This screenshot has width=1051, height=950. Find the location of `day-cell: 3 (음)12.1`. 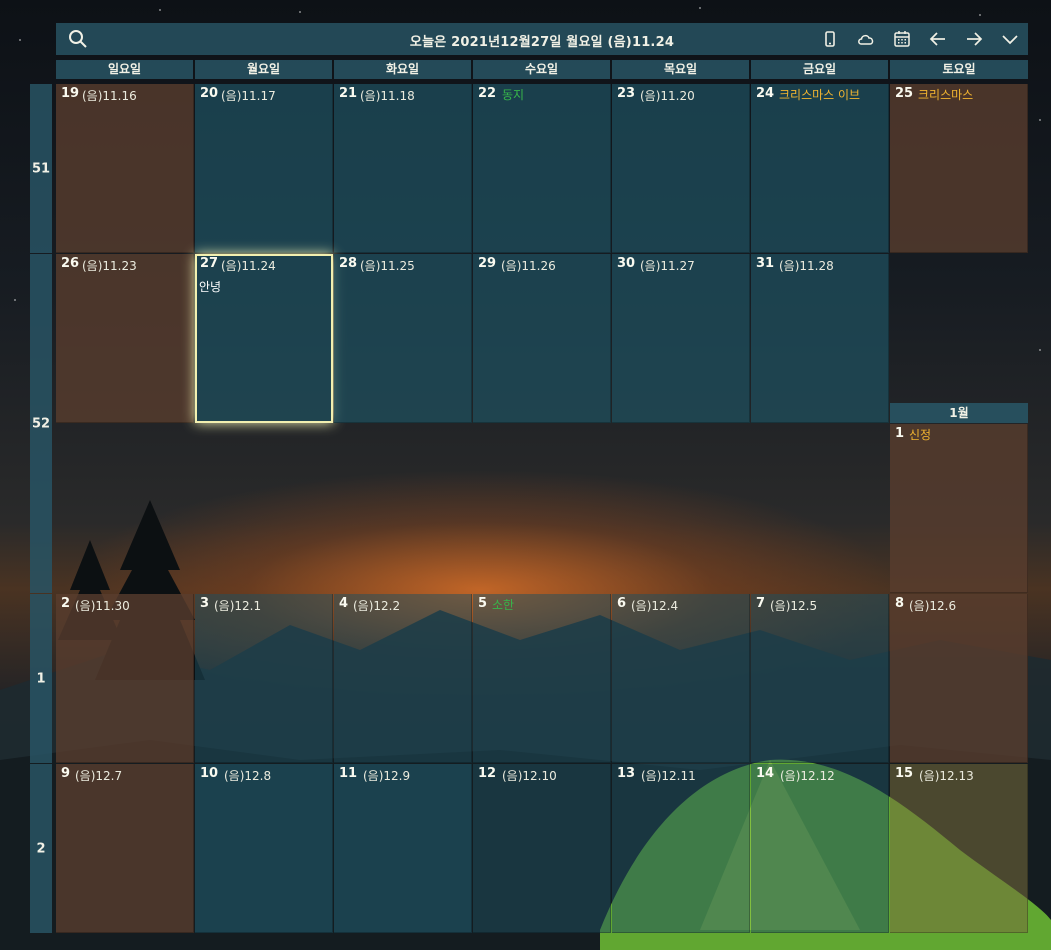

day-cell: 3 (음)12.1 is located at coordinates (264, 678).